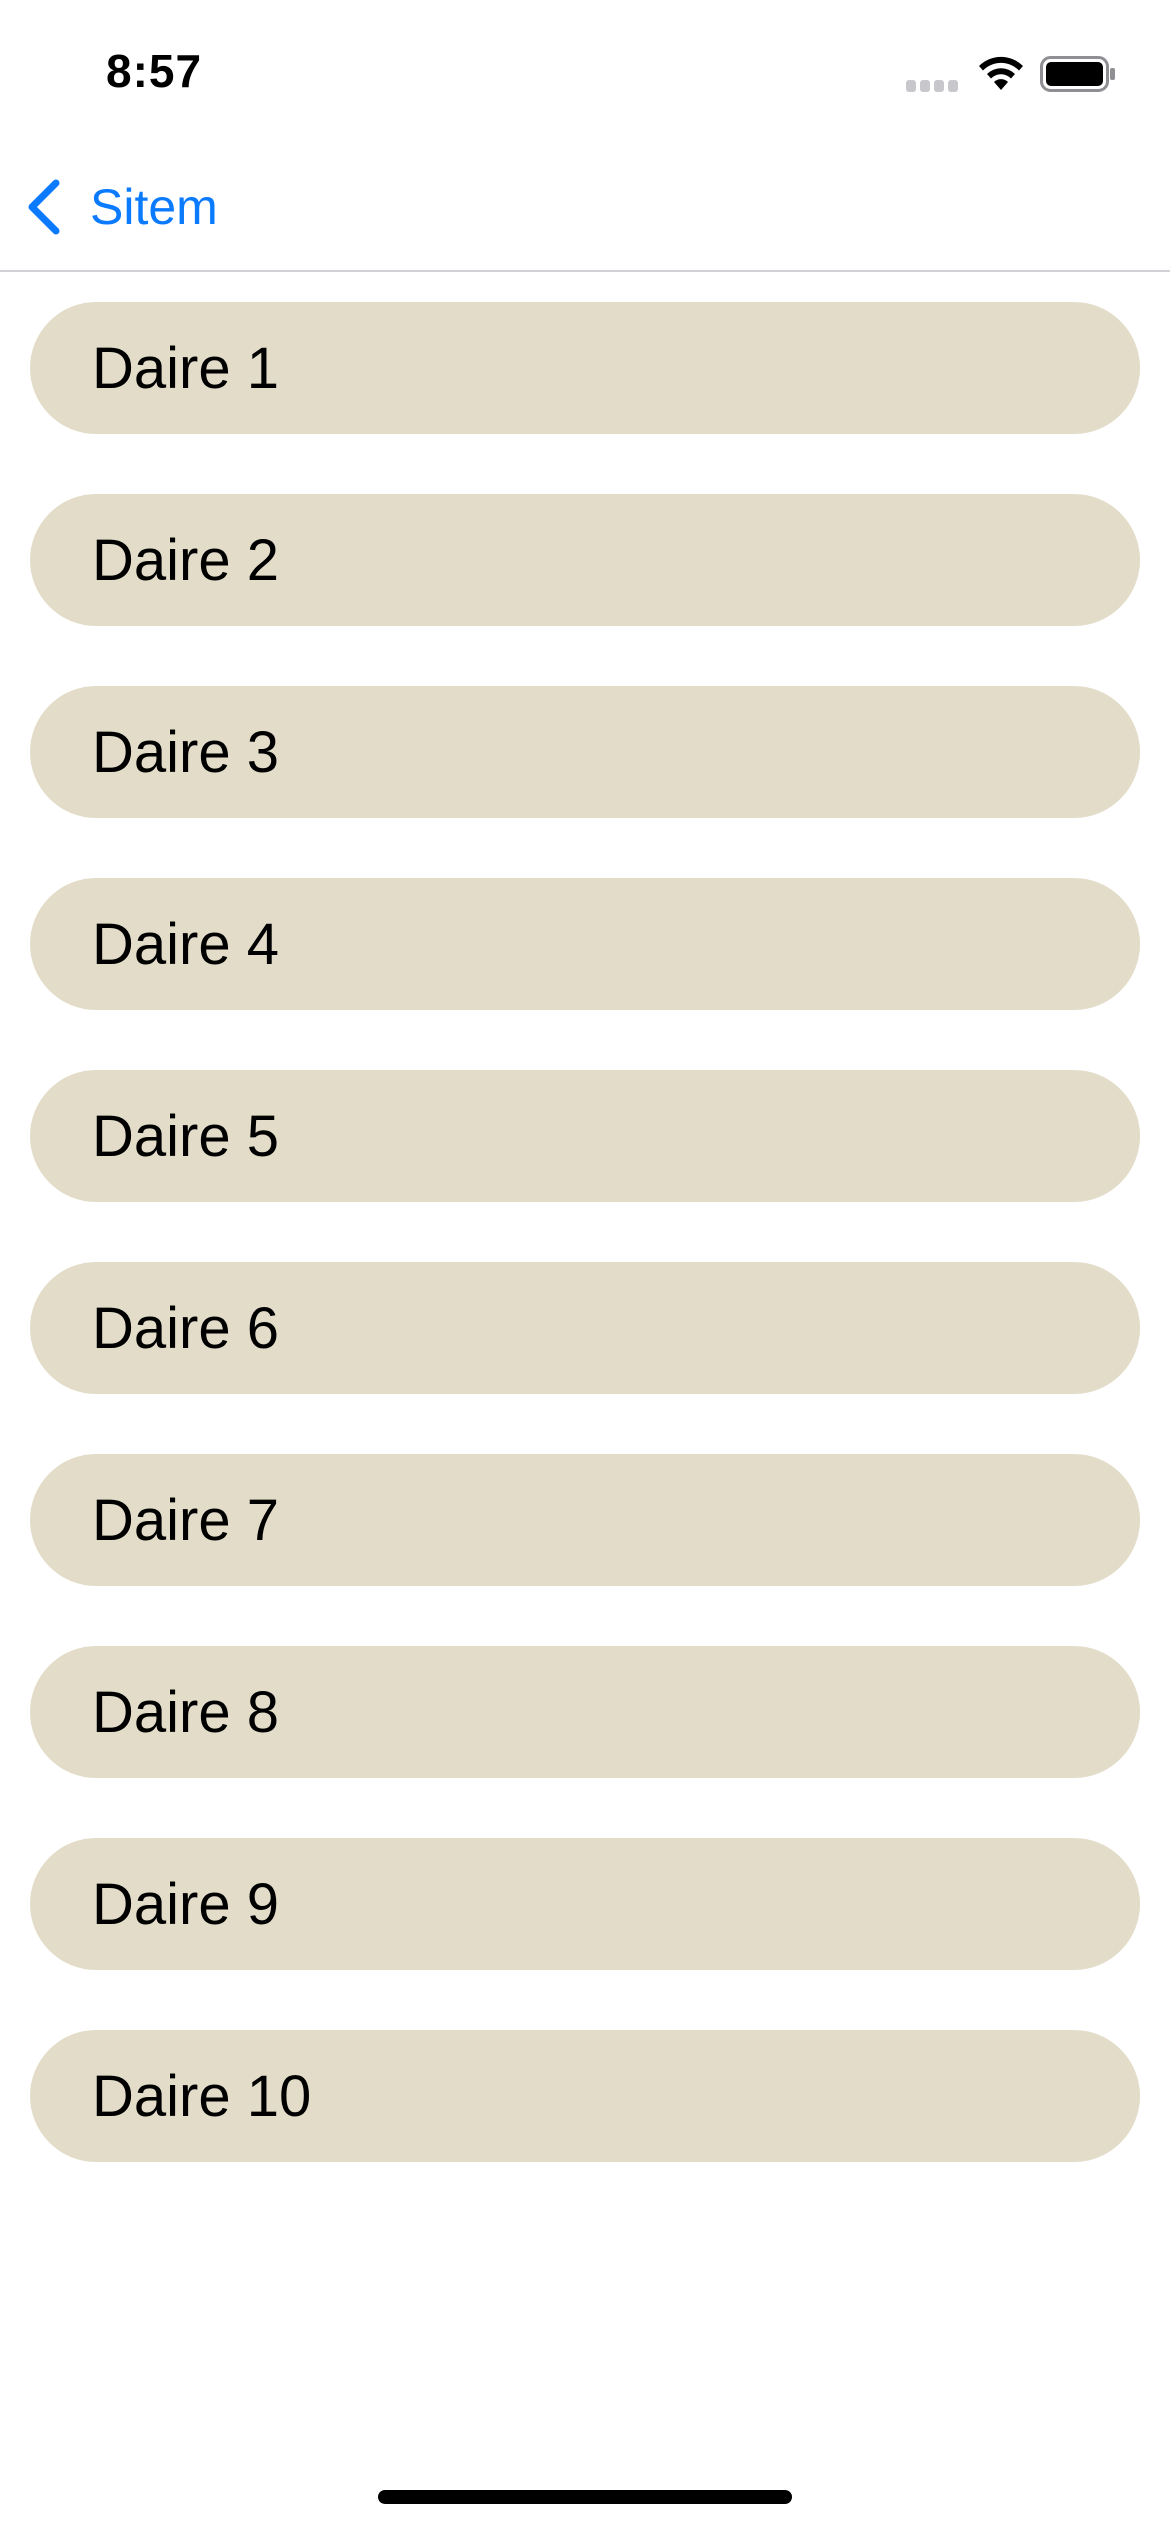 The image size is (1170, 2532). Describe the element at coordinates (44, 207) in the screenshot. I see `chevron-left-icon` at that location.